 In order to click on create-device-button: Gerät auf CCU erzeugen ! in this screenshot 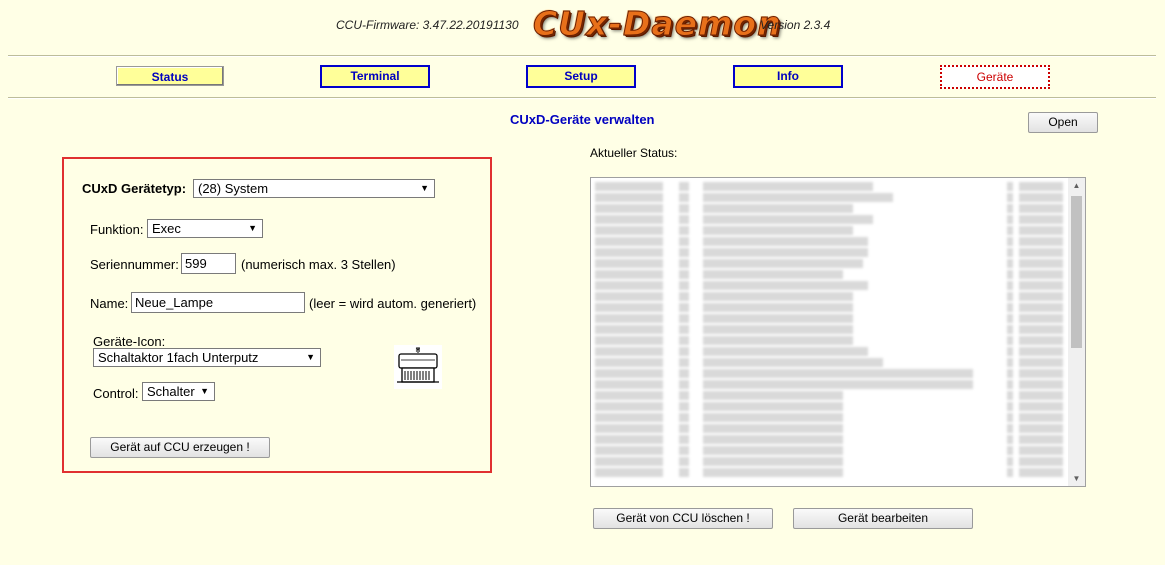, I will do `click(180, 447)`.